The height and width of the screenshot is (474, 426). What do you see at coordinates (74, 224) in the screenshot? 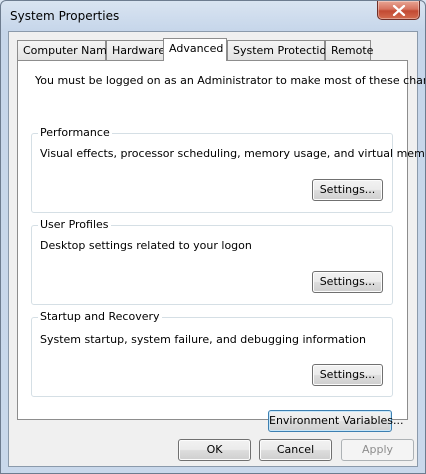
I see `user-profiles-title: User Profiles` at bounding box center [74, 224].